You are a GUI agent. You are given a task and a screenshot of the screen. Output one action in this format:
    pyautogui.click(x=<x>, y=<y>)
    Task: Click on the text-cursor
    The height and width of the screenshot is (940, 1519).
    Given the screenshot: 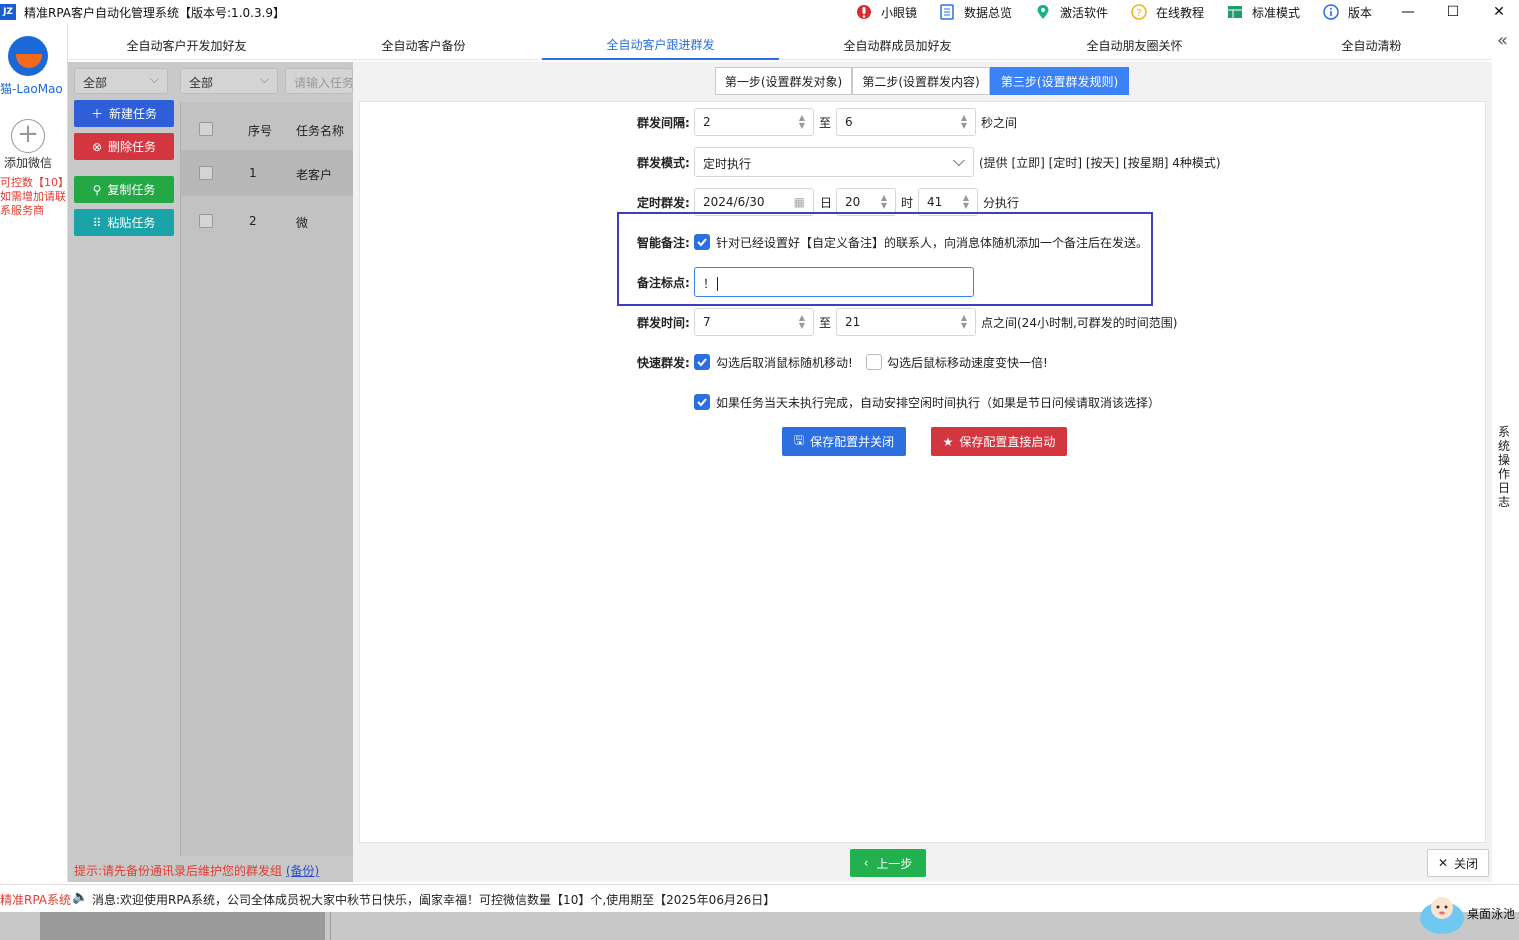 What is the action you would take?
    pyautogui.click(x=719, y=284)
    